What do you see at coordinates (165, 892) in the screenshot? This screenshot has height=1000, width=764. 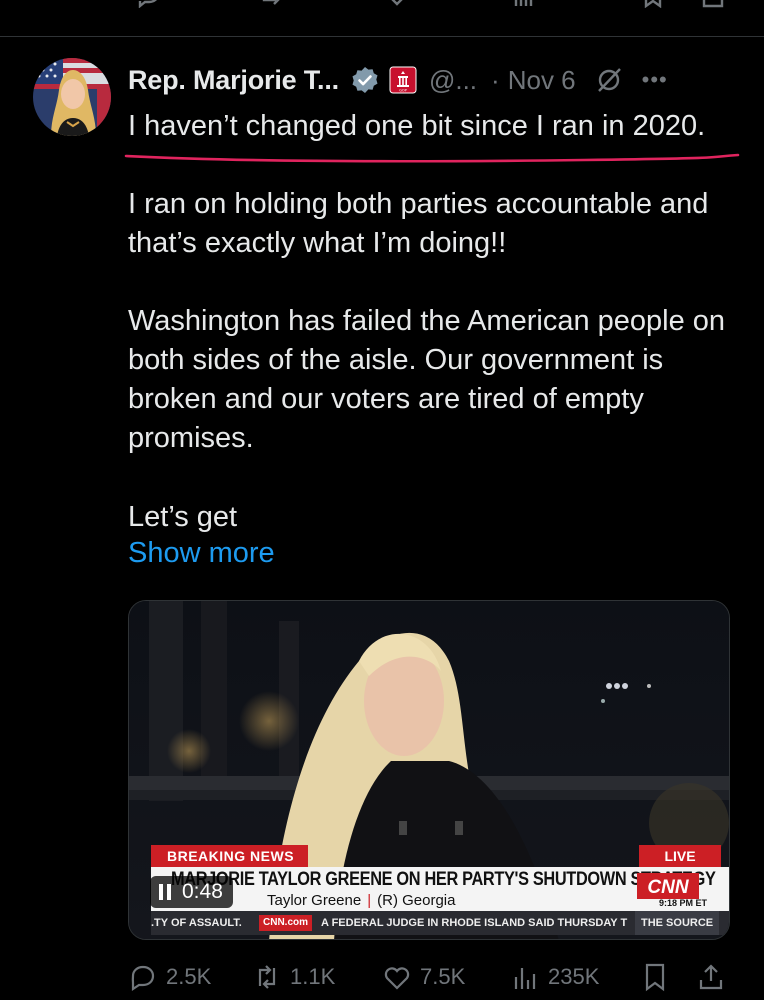 I see `pause-icon` at bounding box center [165, 892].